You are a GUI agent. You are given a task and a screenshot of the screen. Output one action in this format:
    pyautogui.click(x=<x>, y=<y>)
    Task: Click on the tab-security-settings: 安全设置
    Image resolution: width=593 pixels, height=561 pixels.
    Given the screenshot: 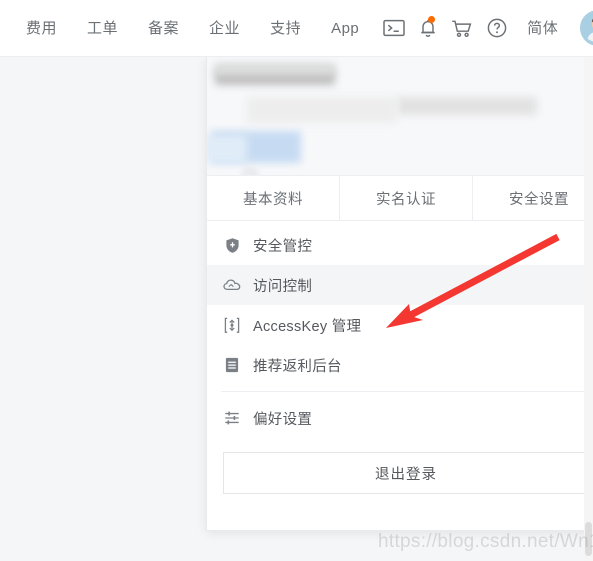 What is the action you would take?
    pyautogui.click(x=533, y=198)
    